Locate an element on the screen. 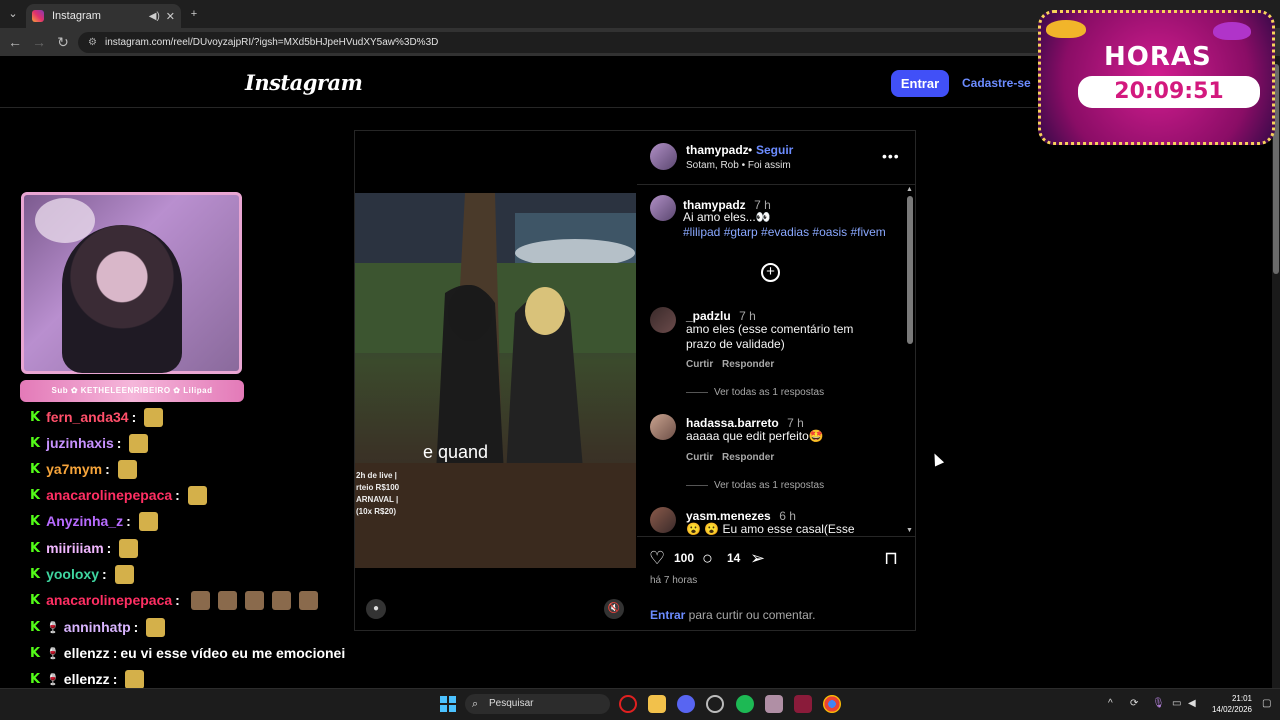  opera-icon is located at coordinates (628, 704).